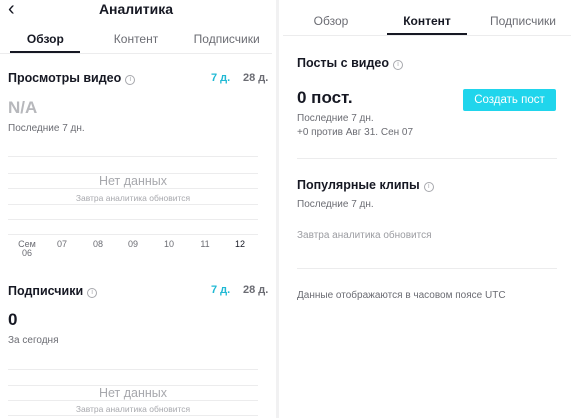 The width and height of the screenshot is (571, 418). What do you see at coordinates (358, 185) in the screenshot?
I see `popular-clips-title-text: Популярные клипы` at bounding box center [358, 185].